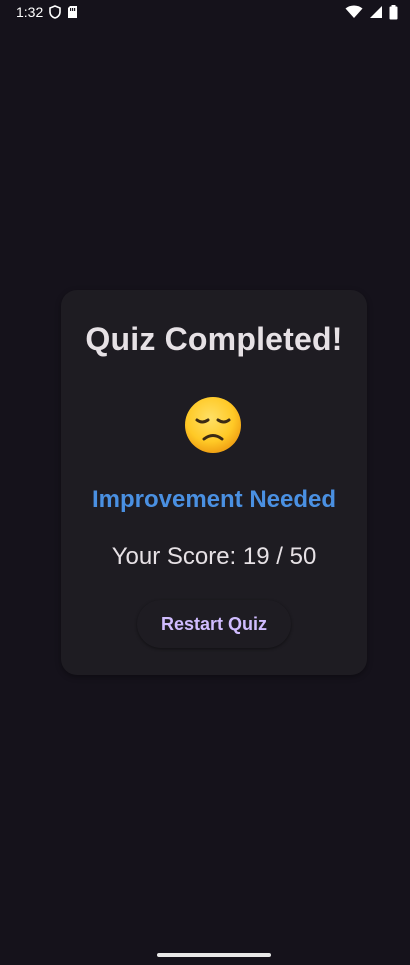 Image resolution: width=410 pixels, height=965 pixels. What do you see at coordinates (55, 12) in the screenshot?
I see `shield-icon` at bounding box center [55, 12].